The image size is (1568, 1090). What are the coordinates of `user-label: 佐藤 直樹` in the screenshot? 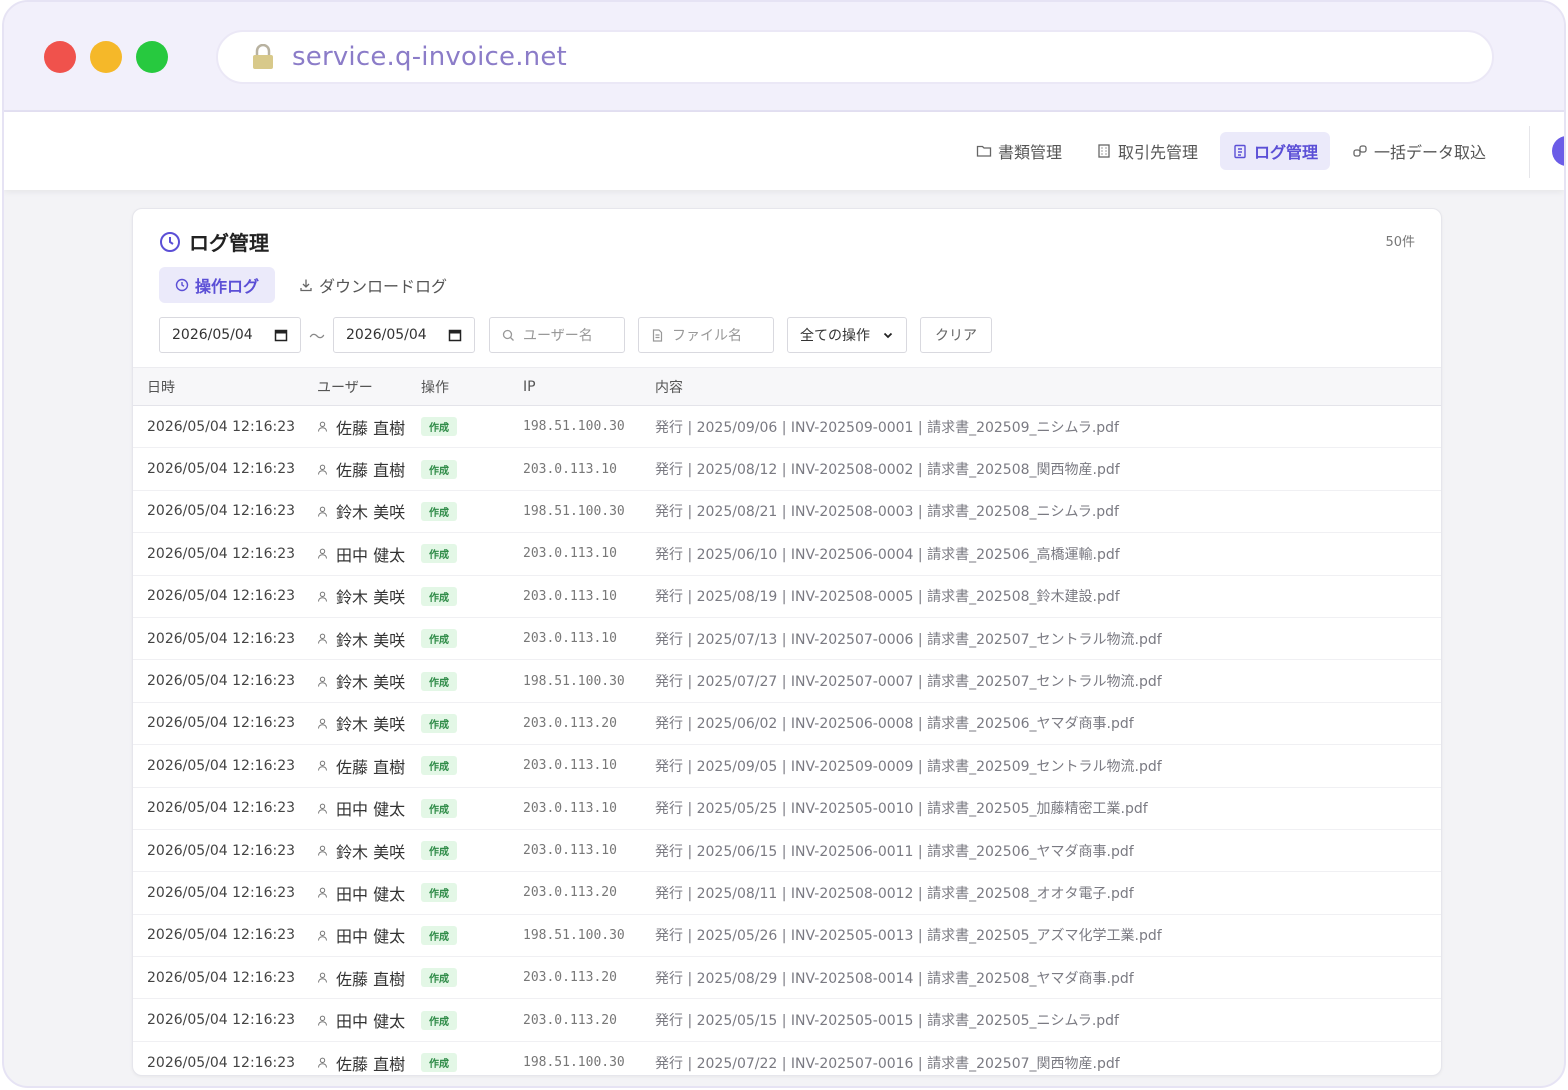 It's located at (369, 469).